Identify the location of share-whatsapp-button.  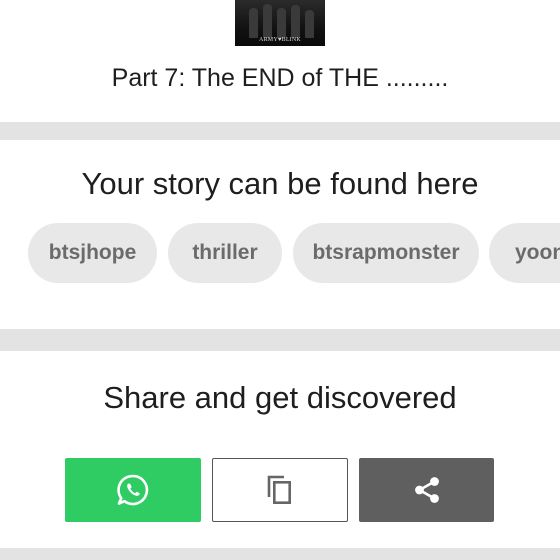
(133, 490).